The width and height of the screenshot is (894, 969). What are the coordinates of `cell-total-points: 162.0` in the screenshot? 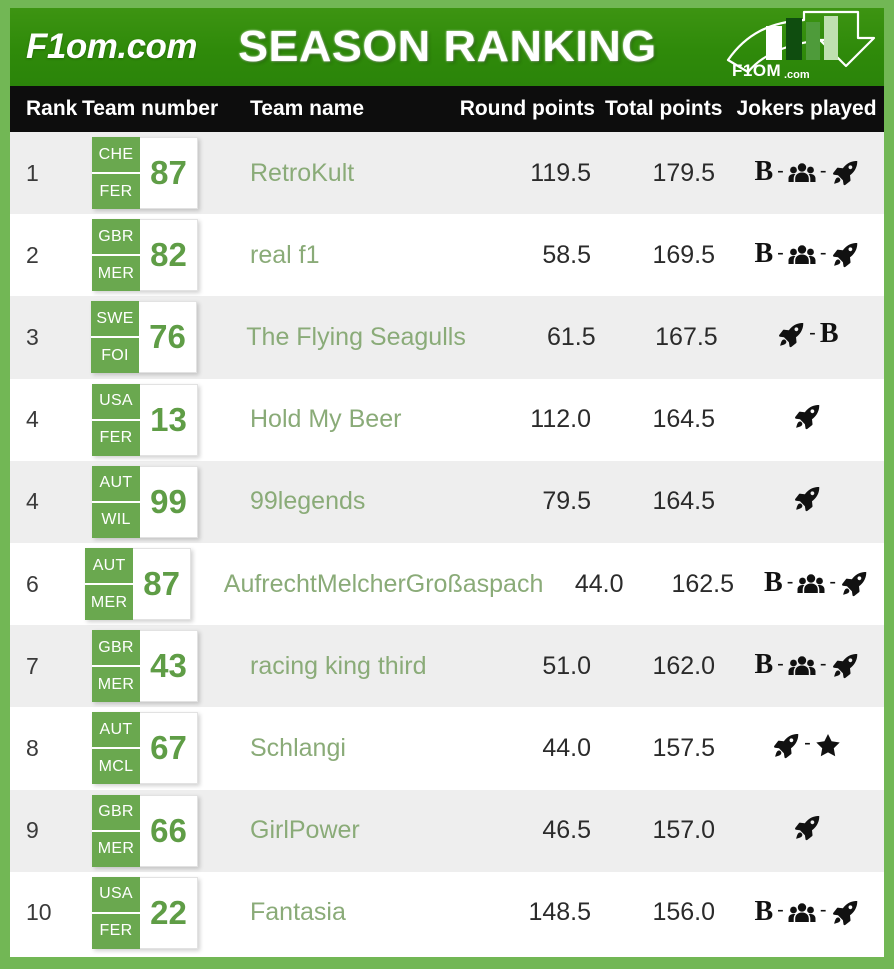 It's located at (667, 666).